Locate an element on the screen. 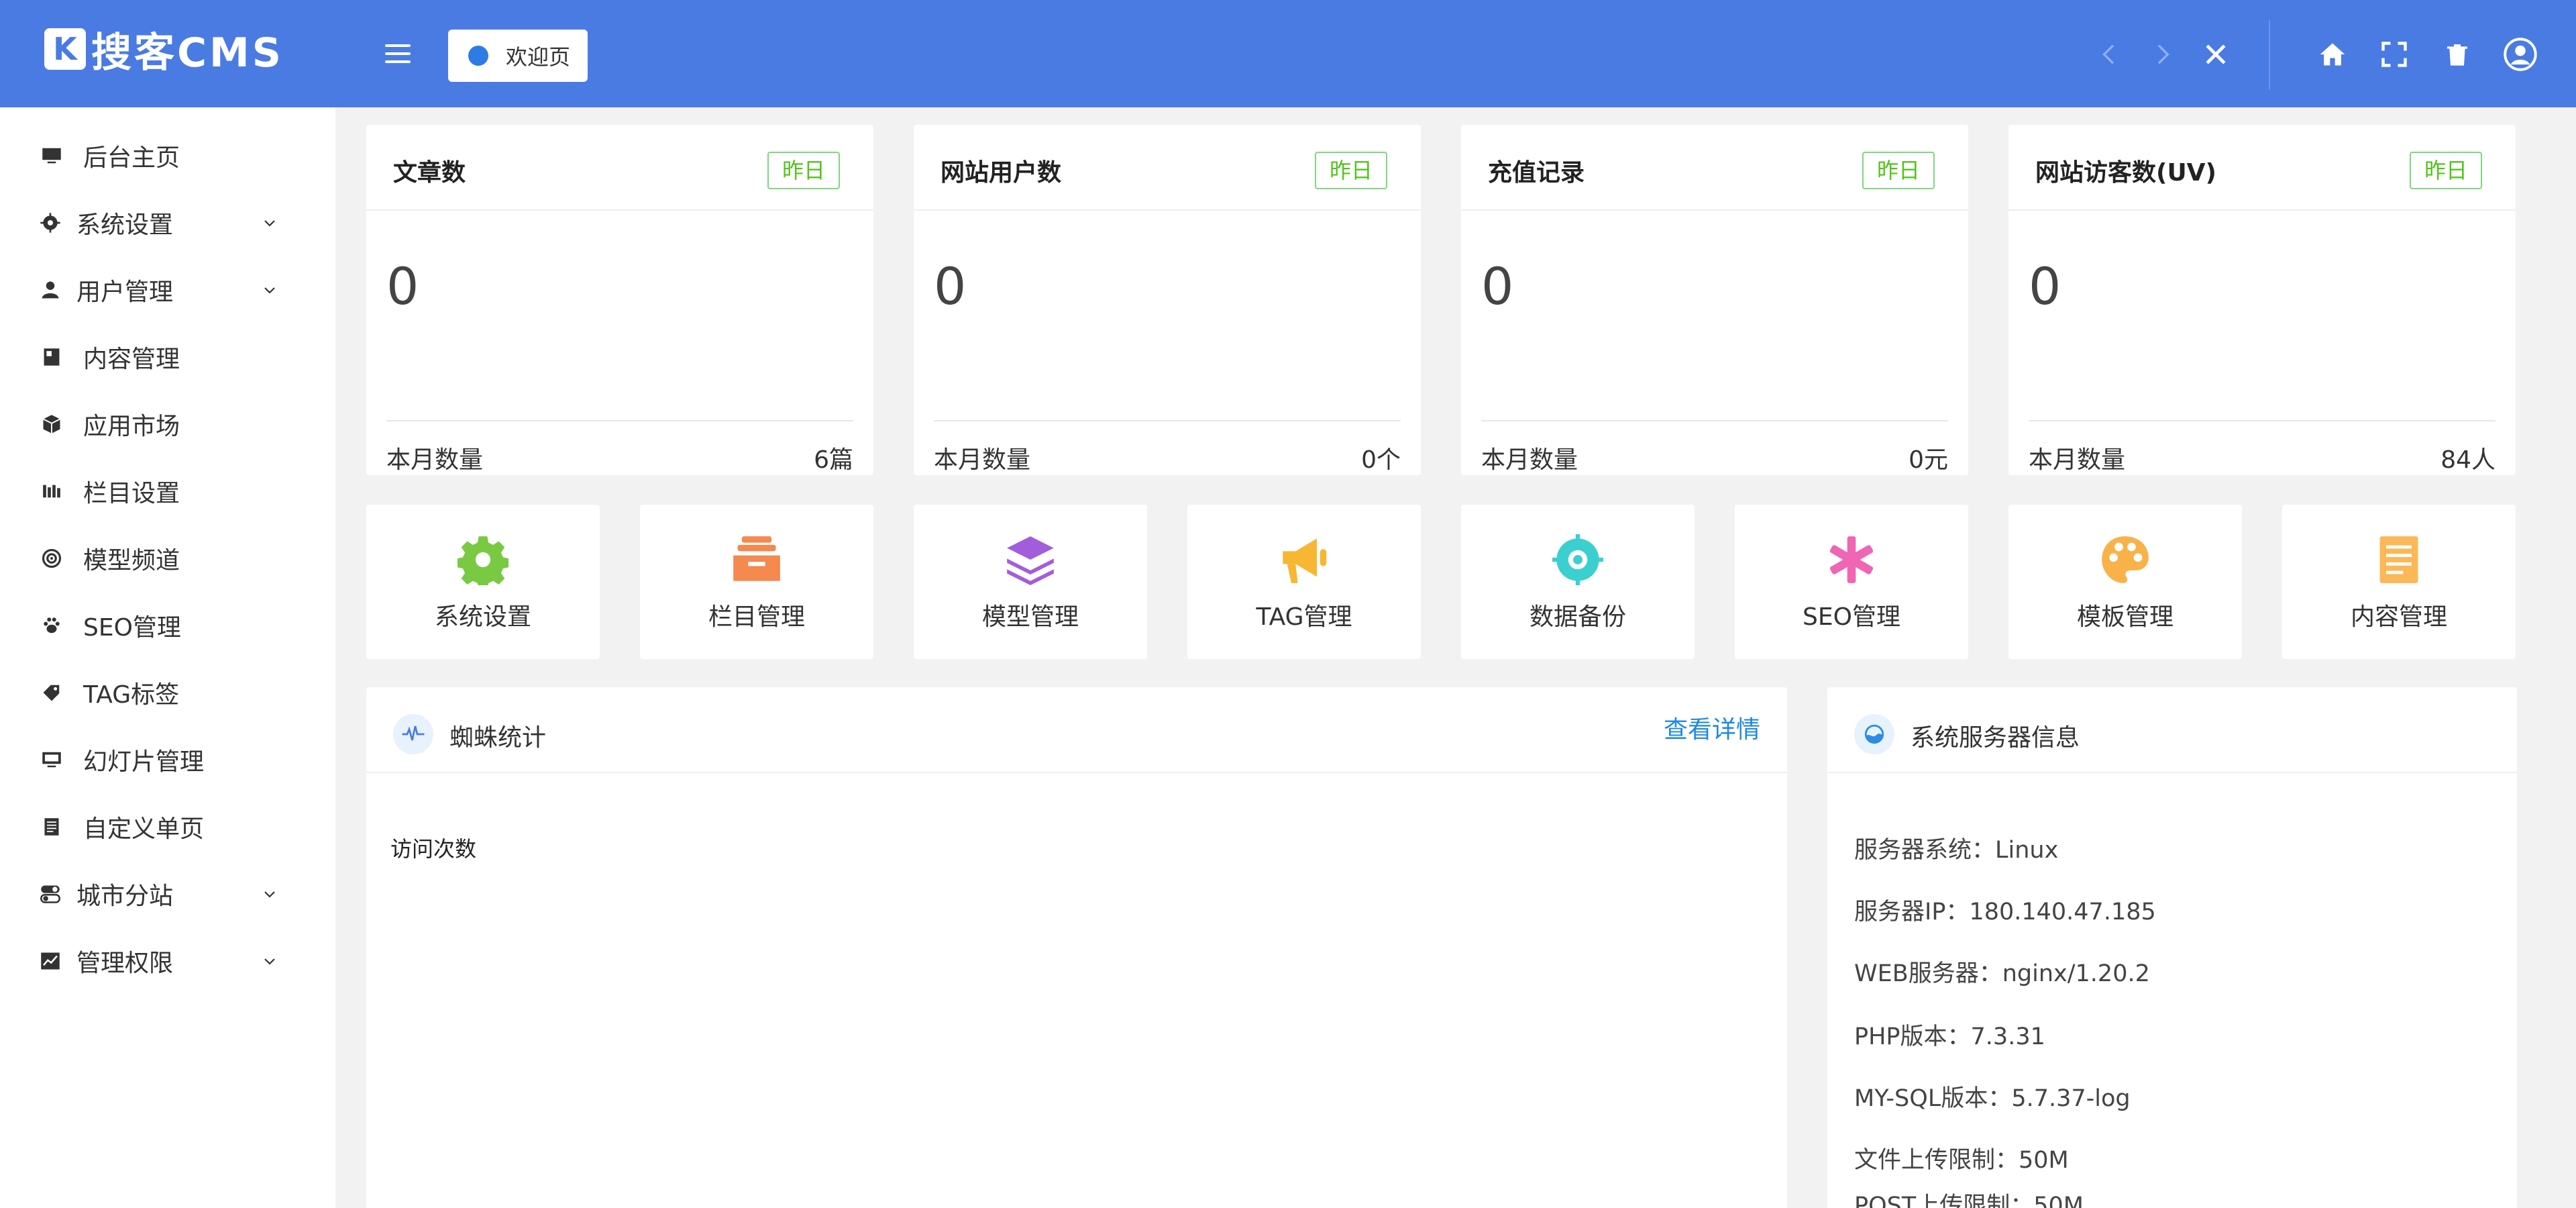 The image size is (2576, 1208). sidebar-item-content-management: 内容管理 is located at coordinates (167, 357).